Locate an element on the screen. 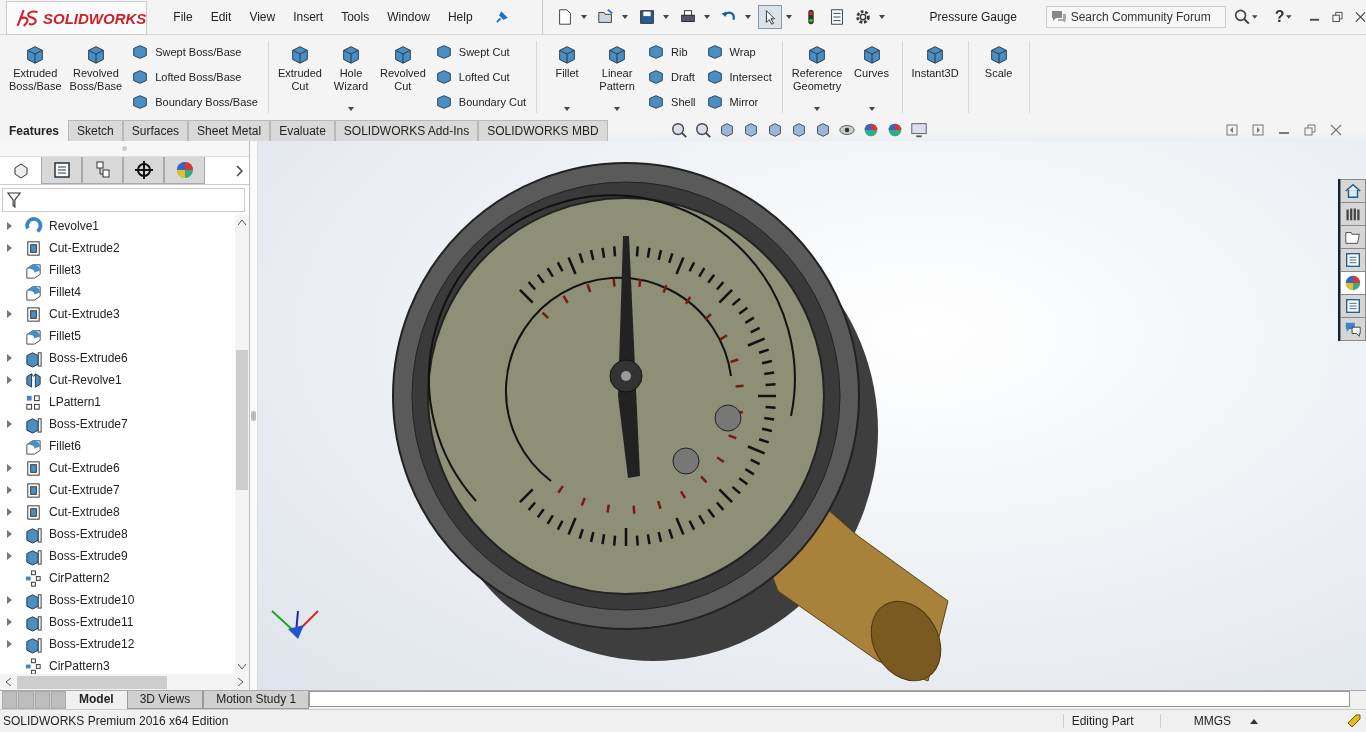 The width and height of the screenshot is (1366, 732). tree-item: LPattern1 is located at coordinates (117, 402).